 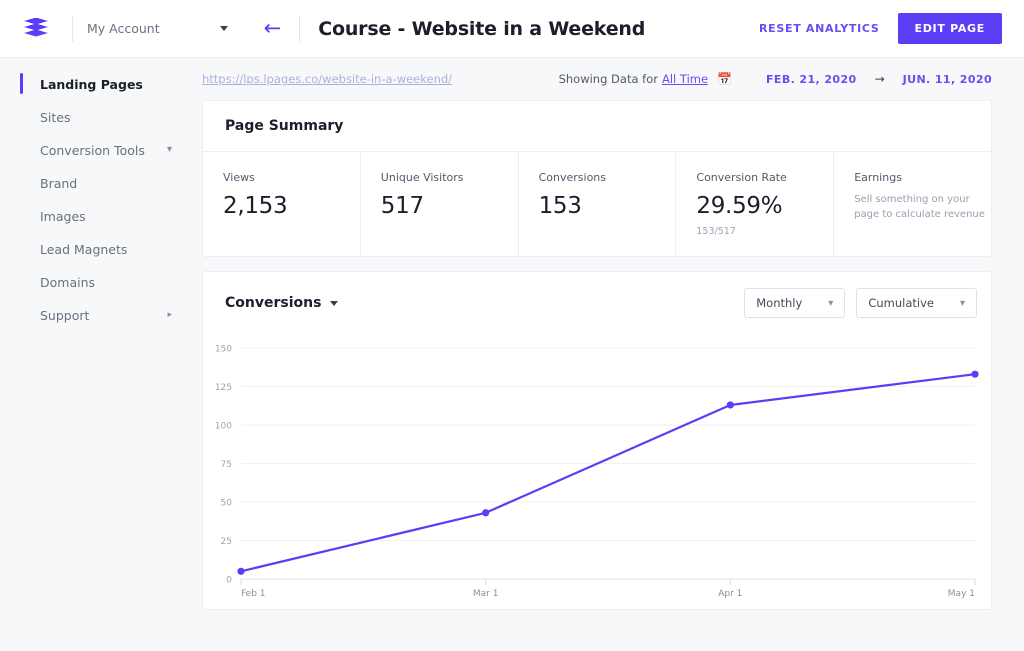 What do you see at coordinates (878, 177) in the screenshot?
I see `metric-label: Earnings` at bounding box center [878, 177].